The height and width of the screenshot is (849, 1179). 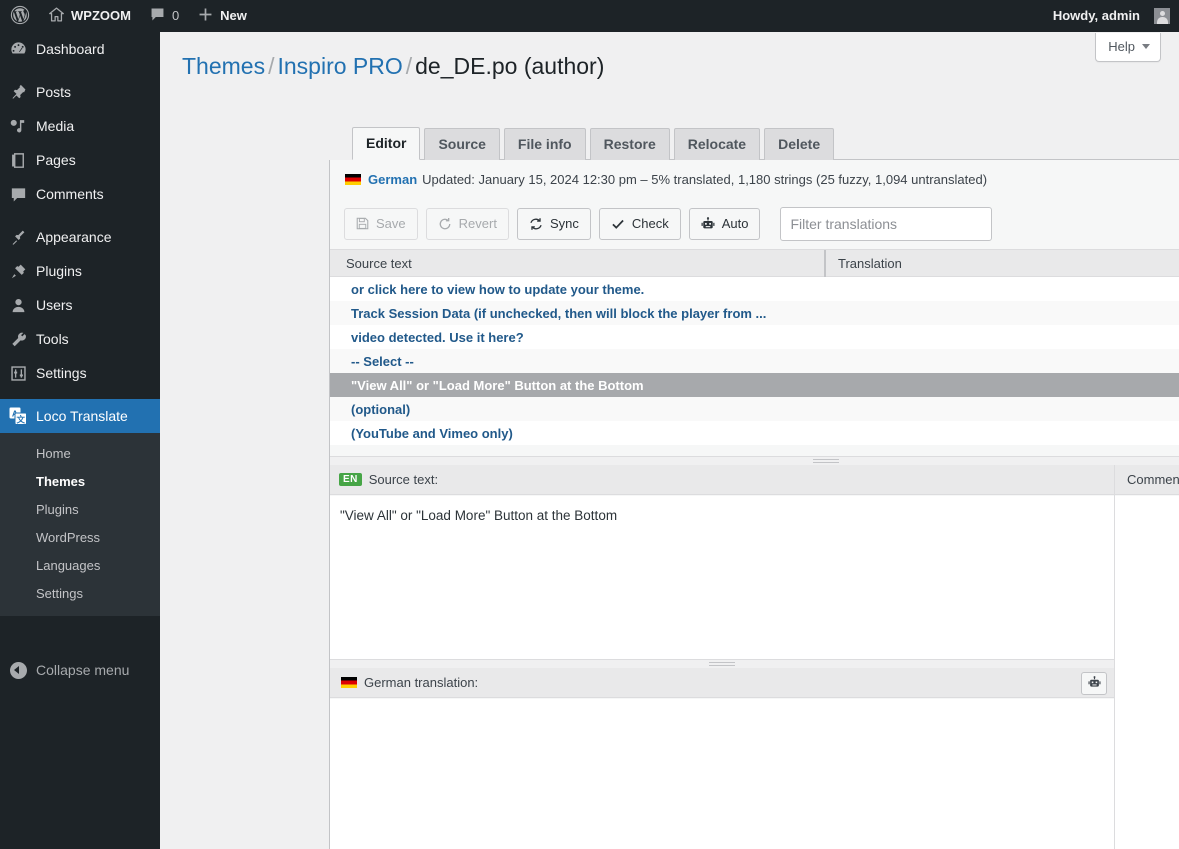 I want to click on sidebar-item-home: Home, so click(x=80, y=454).